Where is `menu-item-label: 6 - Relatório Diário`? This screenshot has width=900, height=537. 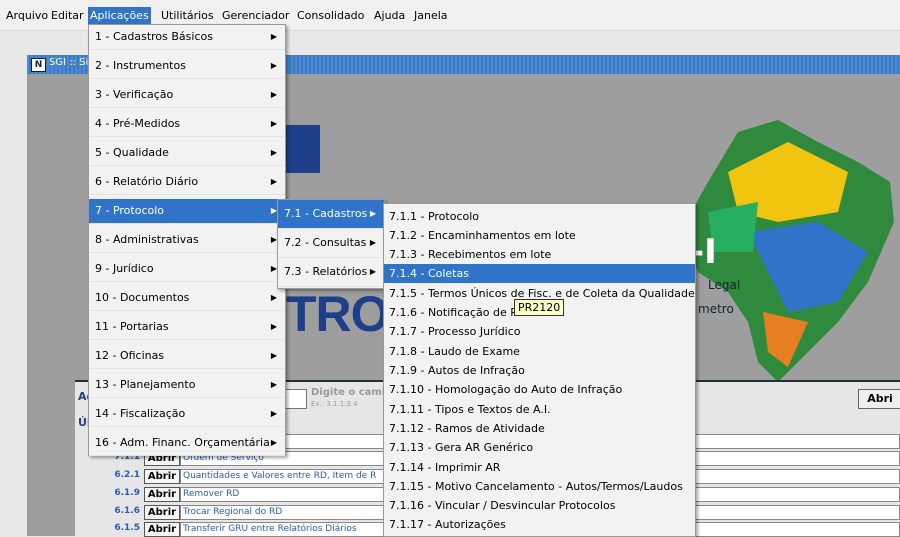
menu-item-label: 6 - Relatório Diário is located at coordinates (147, 181).